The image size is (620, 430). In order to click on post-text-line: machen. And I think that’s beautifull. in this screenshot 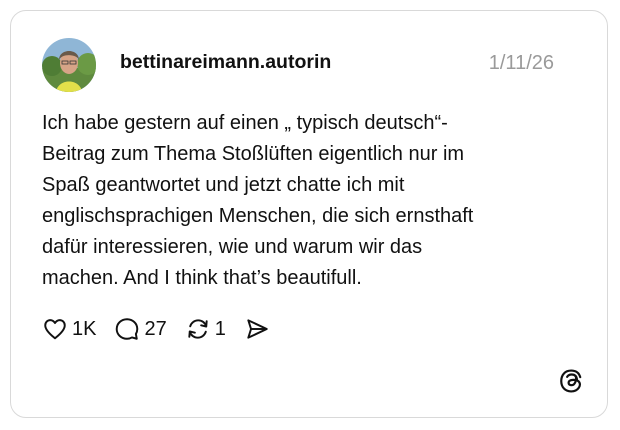, I will do `click(202, 278)`.